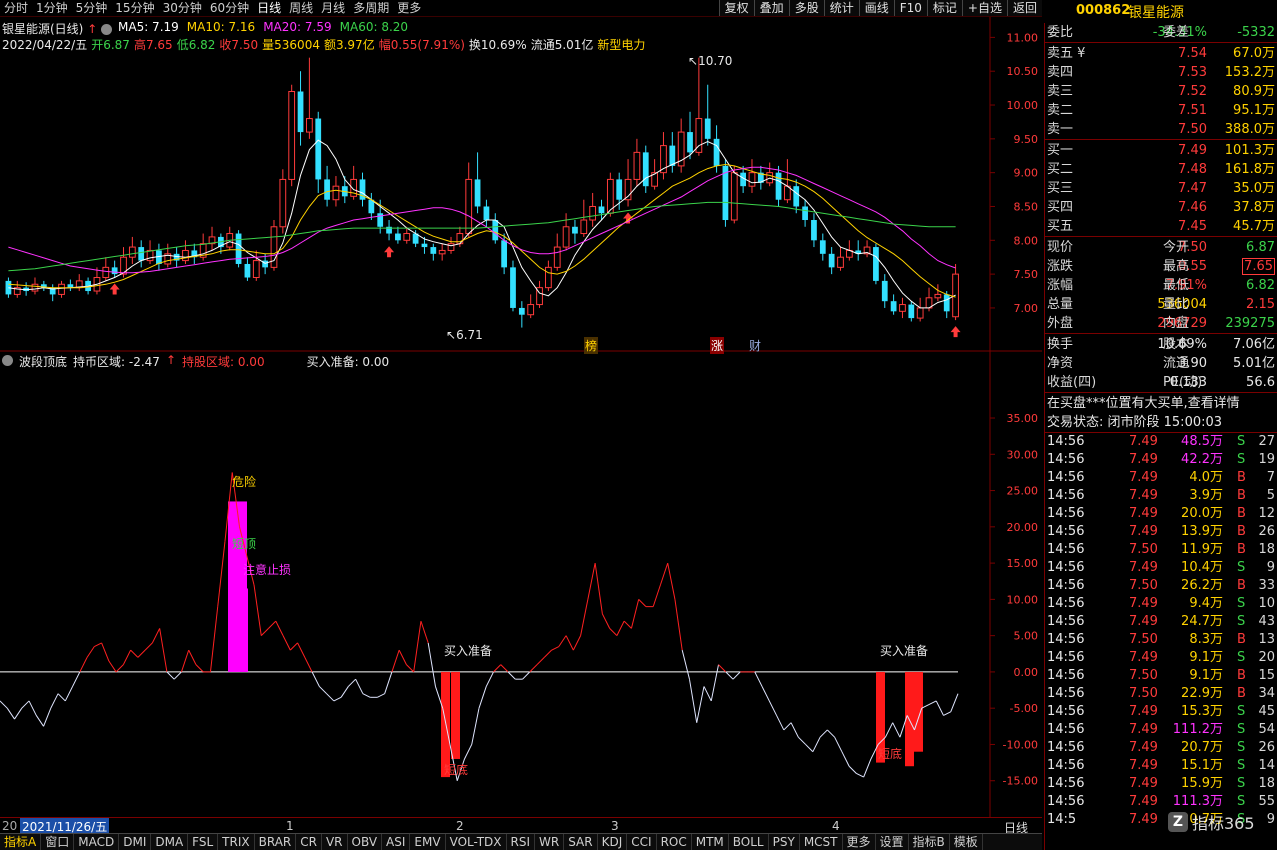 This screenshot has width=1277, height=850. What do you see at coordinates (944, 8) in the screenshot?
I see `toolbar-action-6: 标记` at bounding box center [944, 8].